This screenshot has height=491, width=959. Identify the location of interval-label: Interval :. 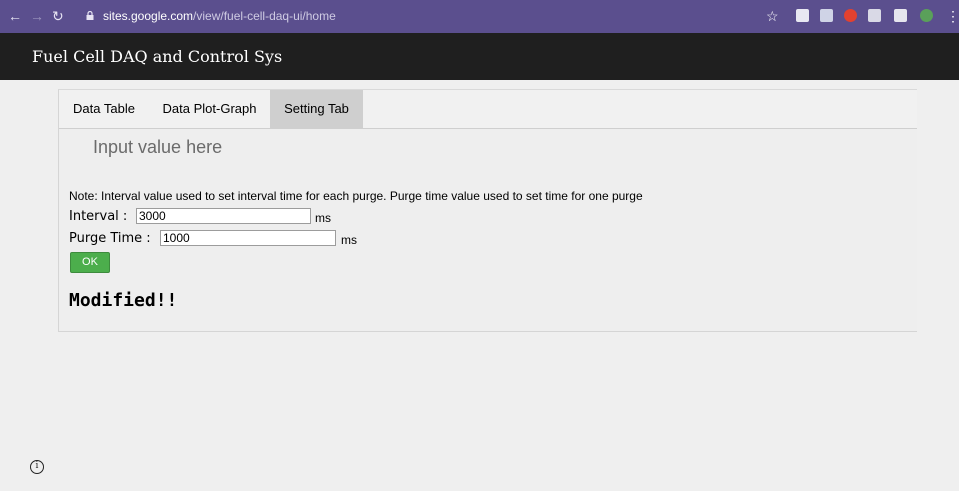
(98, 216).